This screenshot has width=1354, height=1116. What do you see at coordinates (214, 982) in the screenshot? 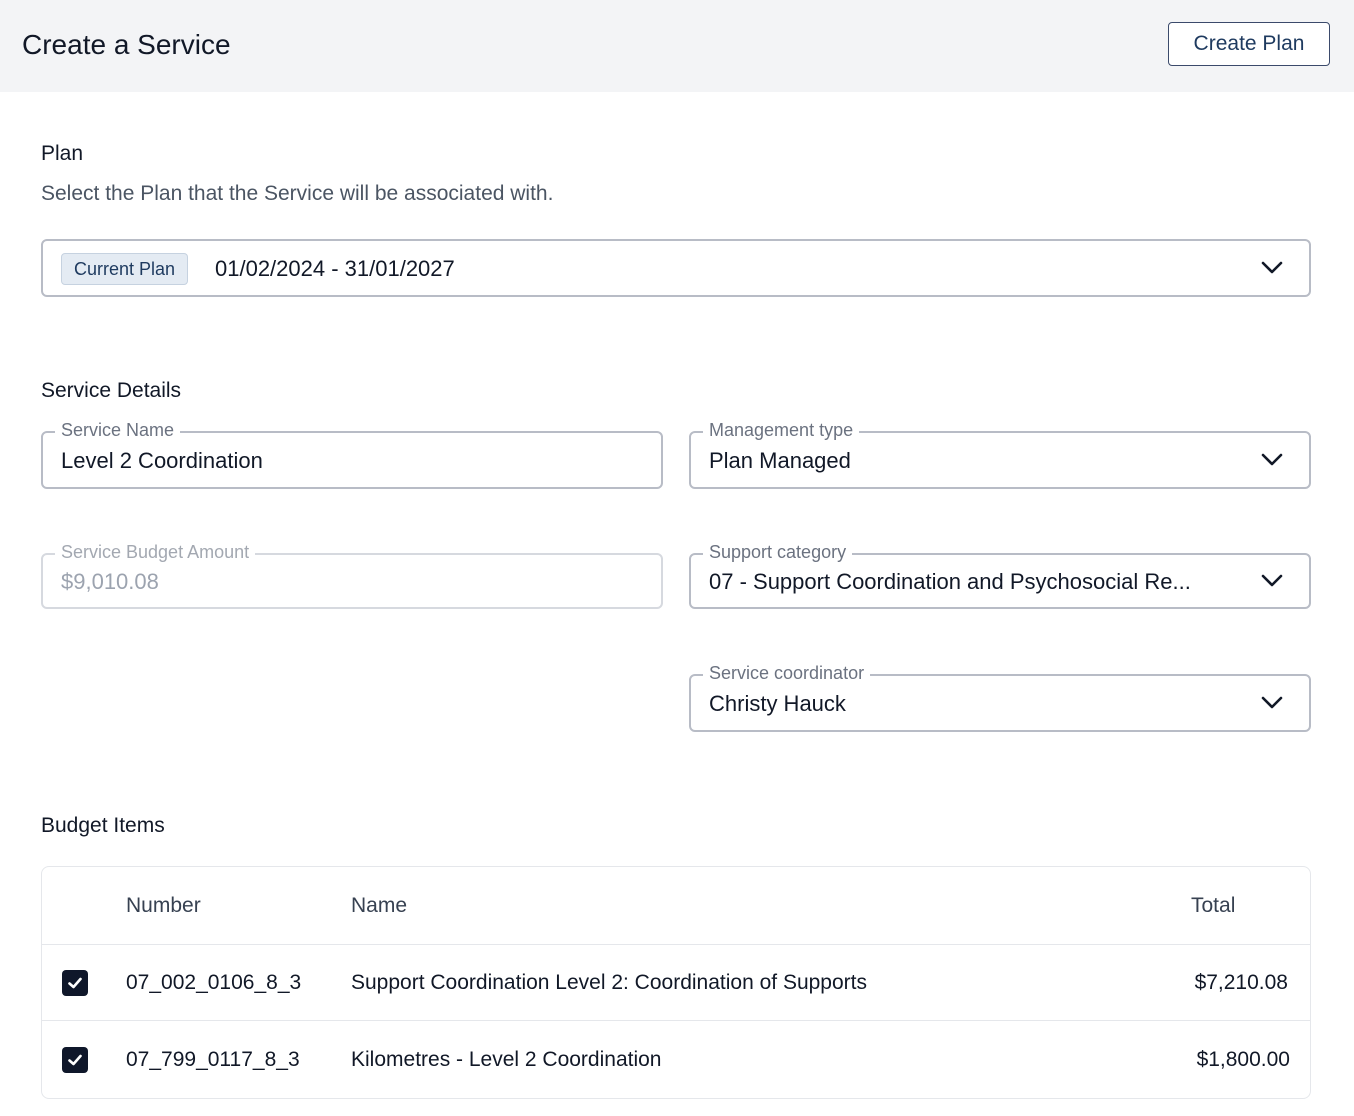
I see `row-number: 07_002_0106_8_3` at bounding box center [214, 982].